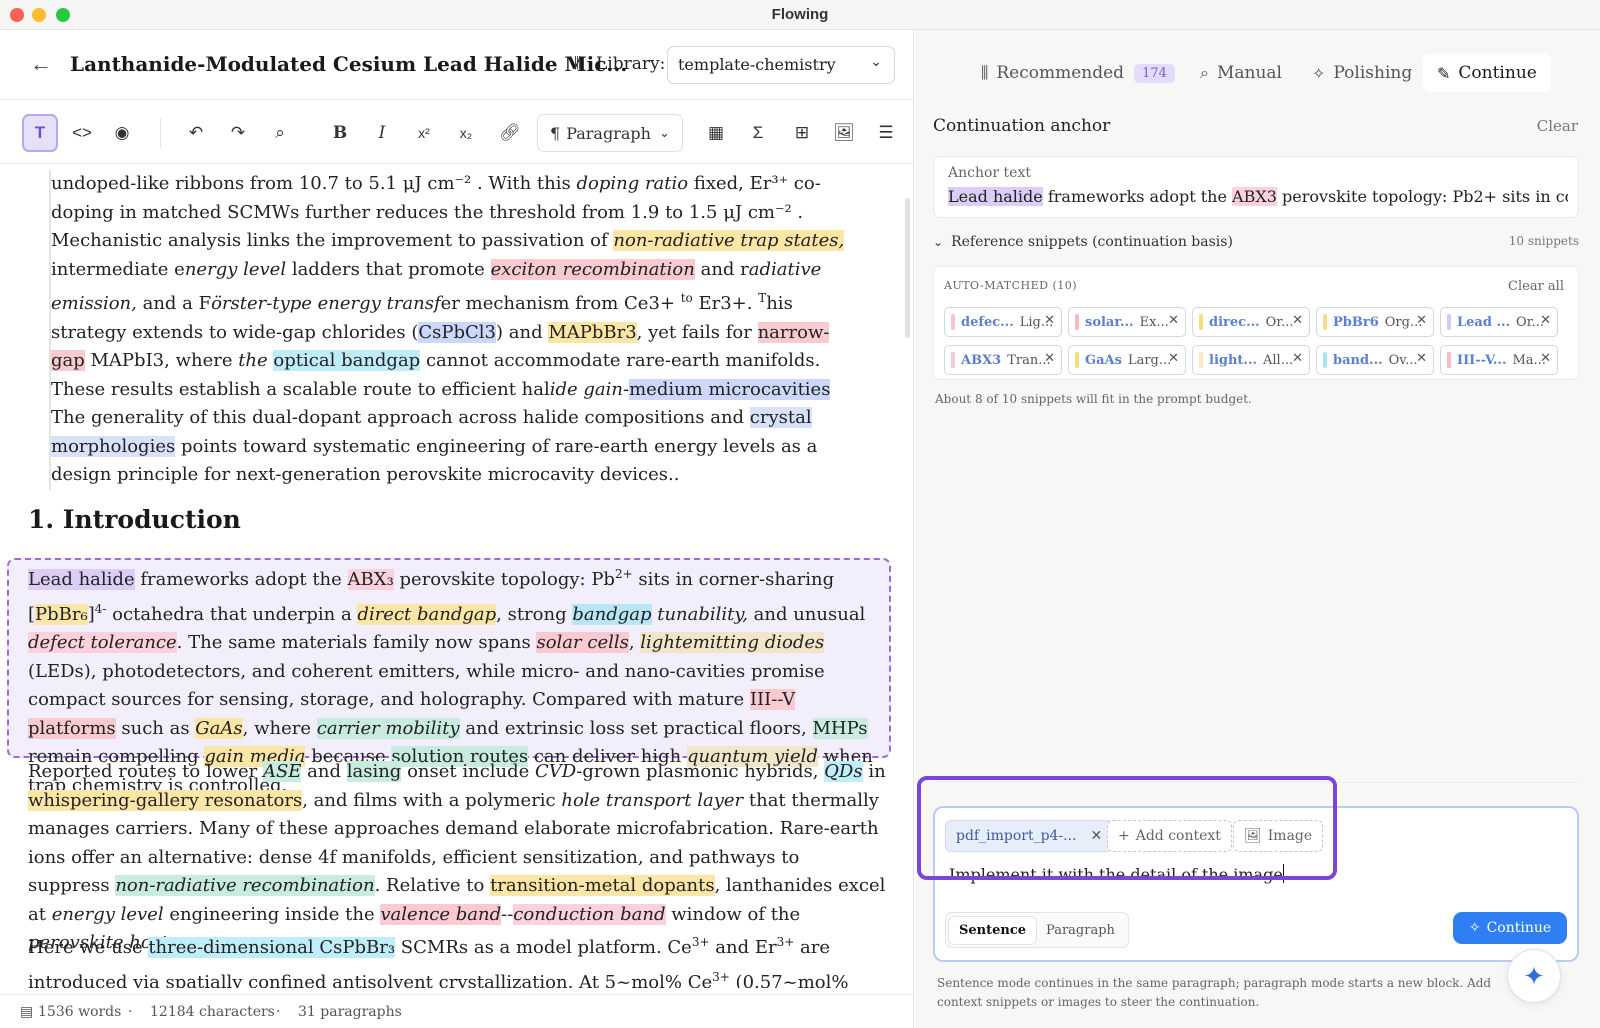 The width and height of the screenshot is (1600, 1028). What do you see at coordinates (510, 133) in the screenshot?
I see `link-icon: 🔗︎` at bounding box center [510, 133].